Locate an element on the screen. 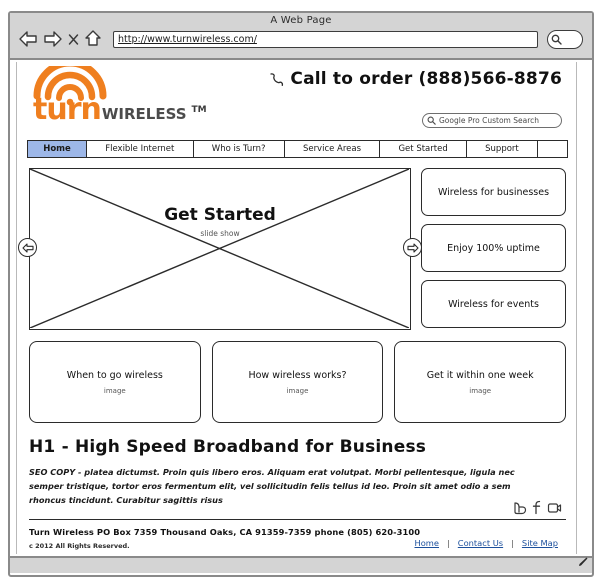 The width and height of the screenshot is (602, 588). youtube-icon is located at coordinates (554, 509).